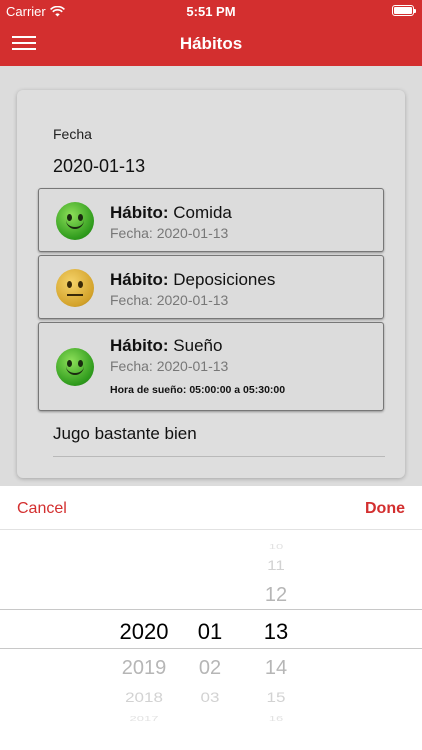 The height and width of the screenshot is (750, 422). Describe the element at coordinates (276, 595) in the screenshot. I see `day-option: 12` at that location.